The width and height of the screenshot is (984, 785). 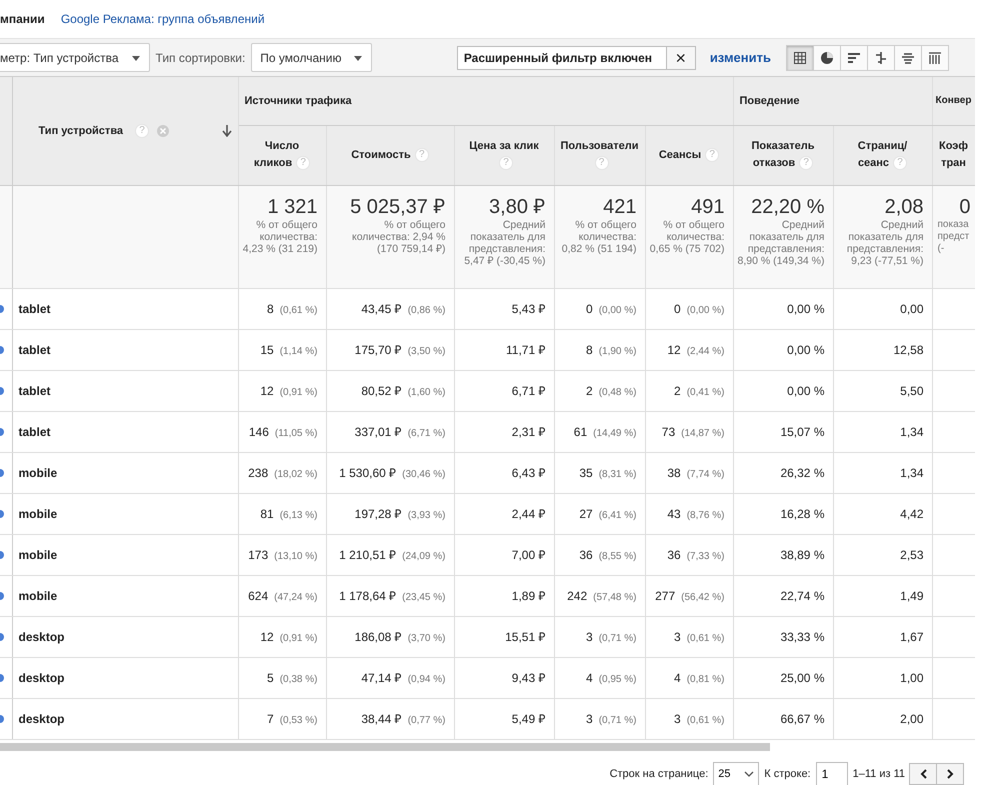 What do you see at coordinates (424, 474) in the screenshot?
I see `percent-label: (30,46 %)` at bounding box center [424, 474].